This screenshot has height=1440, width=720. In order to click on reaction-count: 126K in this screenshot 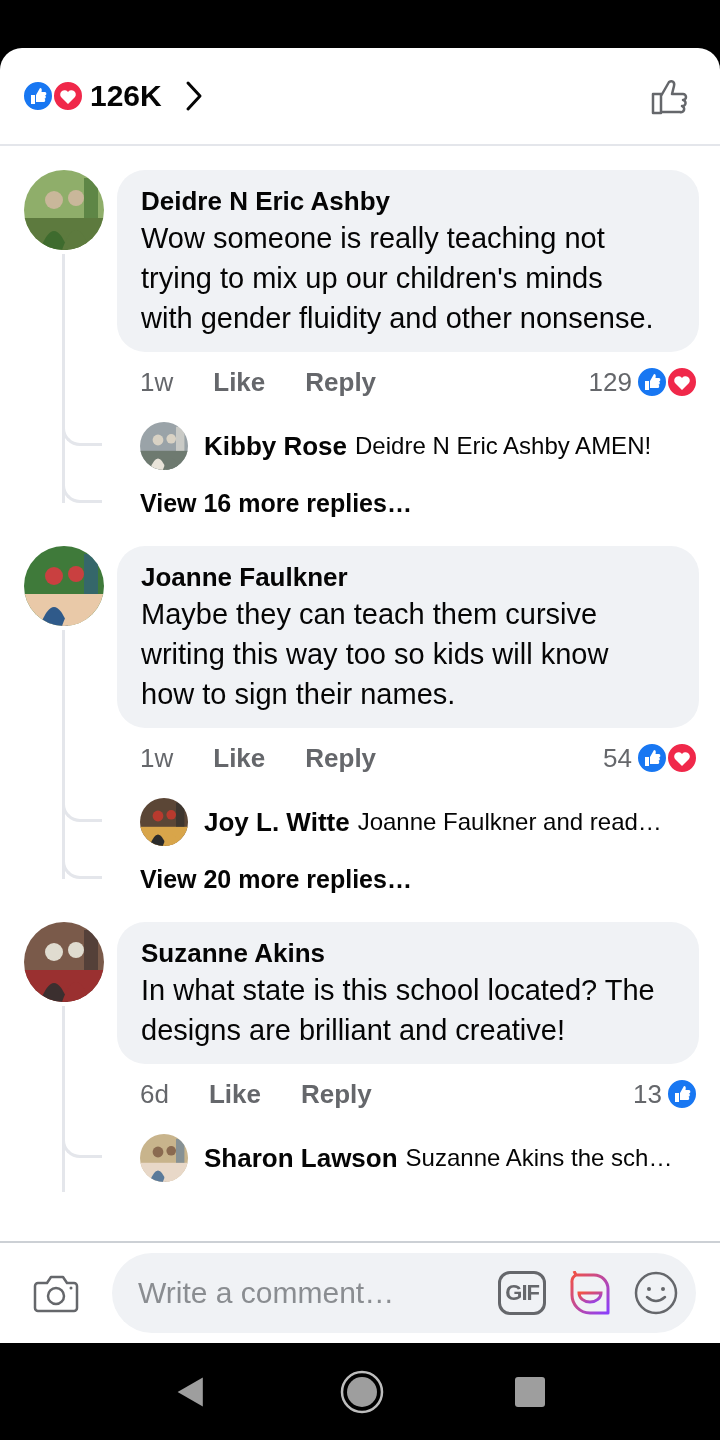, I will do `click(126, 96)`.